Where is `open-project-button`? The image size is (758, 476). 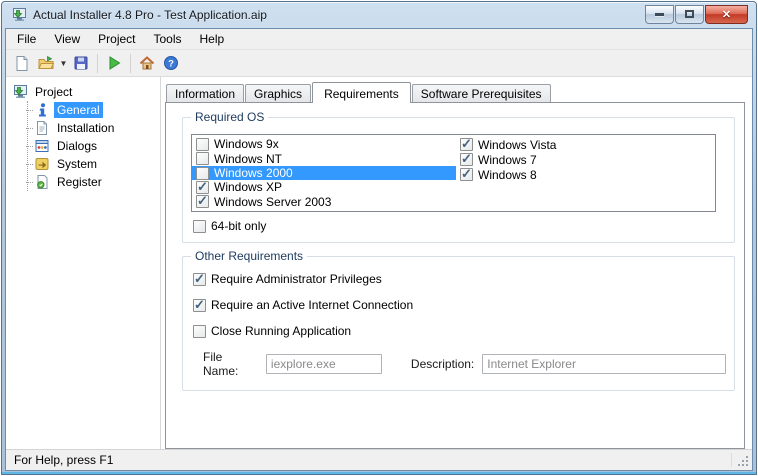 open-project-button is located at coordinates (46, 63).